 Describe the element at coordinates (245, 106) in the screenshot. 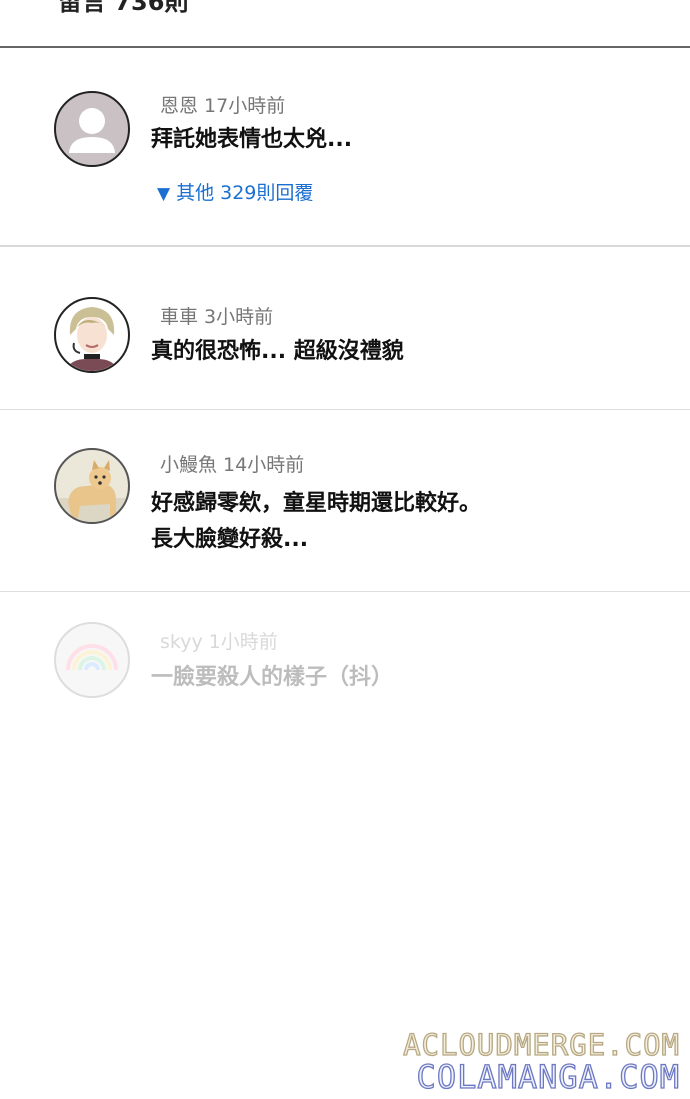

I see `comment-time: 17小時前` at that location.